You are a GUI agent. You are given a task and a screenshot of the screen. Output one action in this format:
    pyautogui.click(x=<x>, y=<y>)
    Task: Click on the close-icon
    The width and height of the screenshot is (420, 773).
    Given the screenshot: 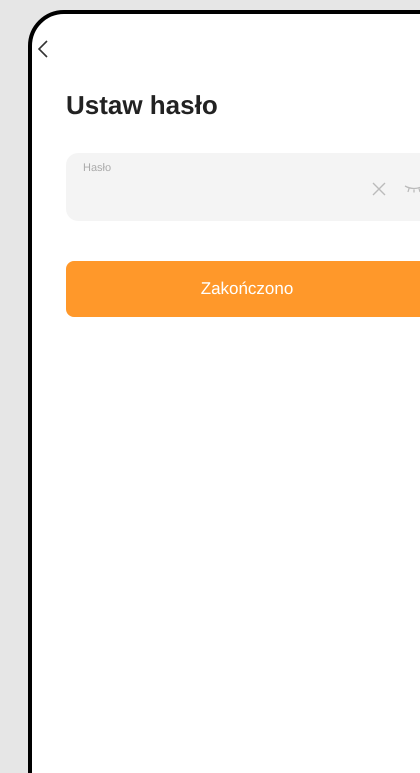 What is the action you would take?
    pyautogui.click(x=379, y=189)
    